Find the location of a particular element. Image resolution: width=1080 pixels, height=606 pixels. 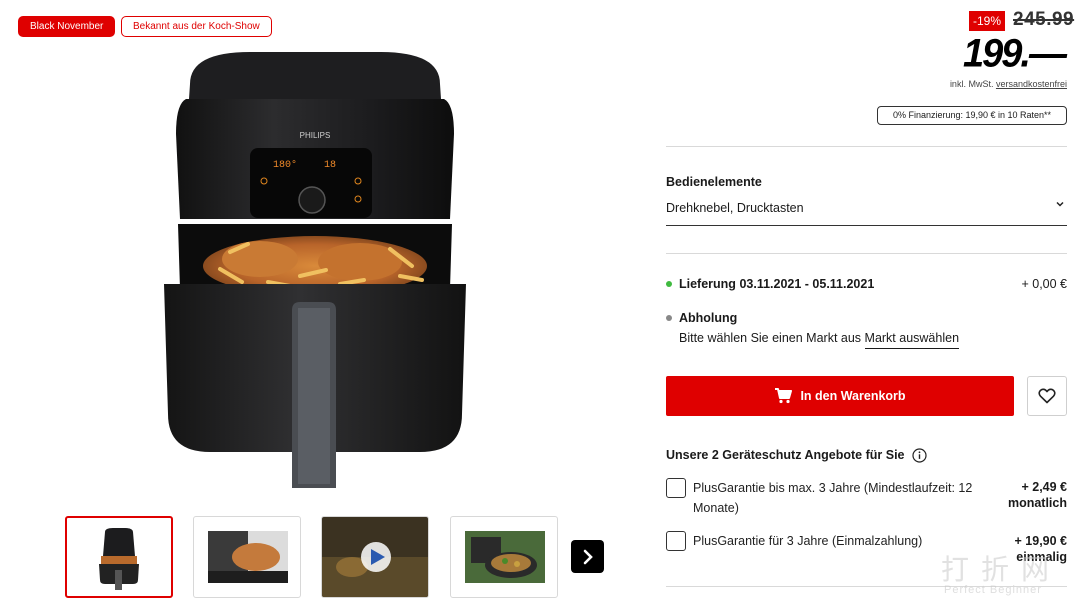

brand-logo: PHILIPS is located at coordinates (315, 135).